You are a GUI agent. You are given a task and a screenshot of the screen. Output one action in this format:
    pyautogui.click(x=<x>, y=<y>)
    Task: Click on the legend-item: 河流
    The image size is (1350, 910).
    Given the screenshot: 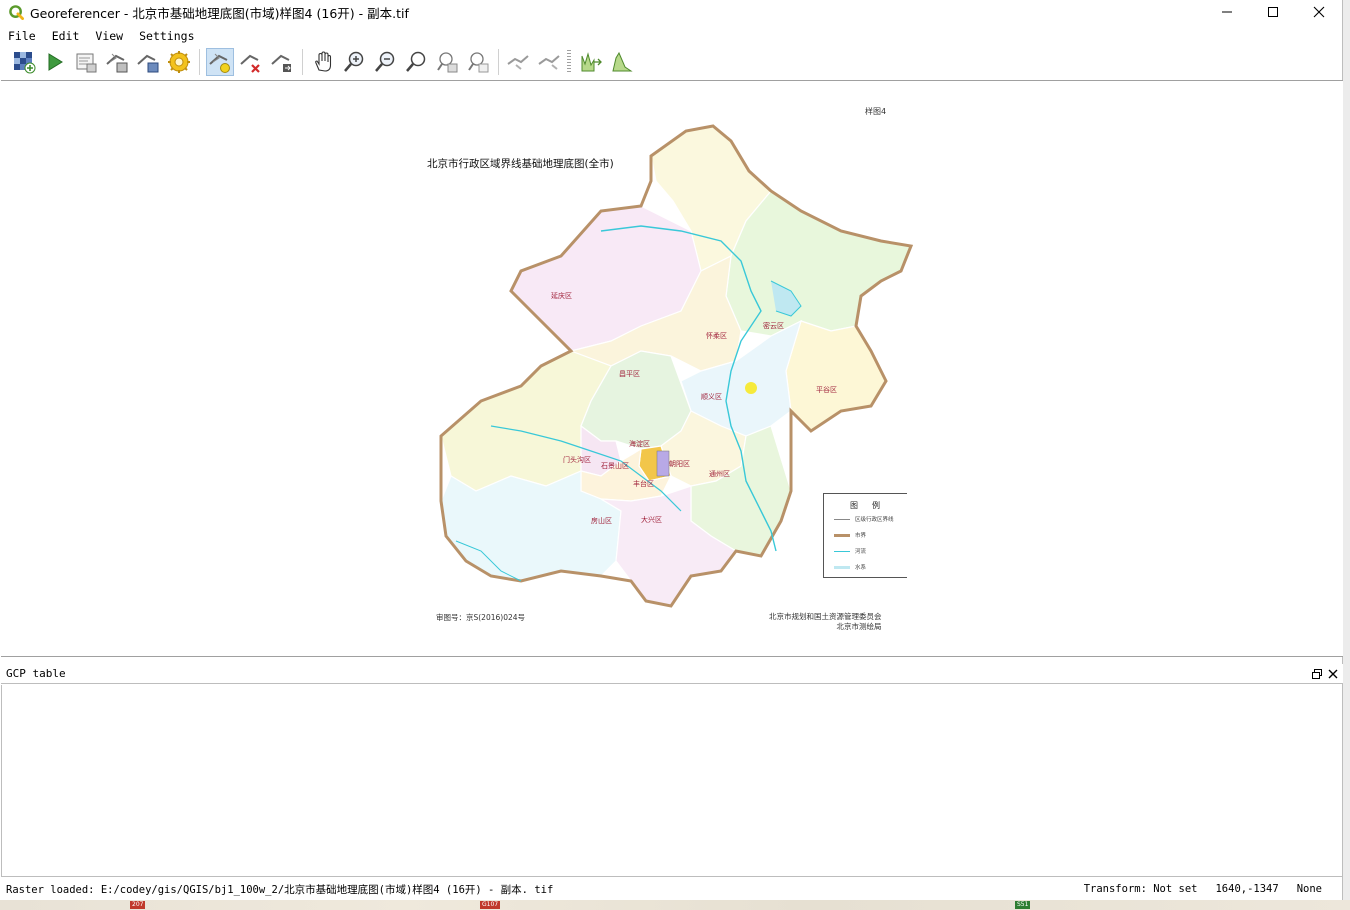 What is the action you would take?
    pyautogui.click(x=850, y=551)
    